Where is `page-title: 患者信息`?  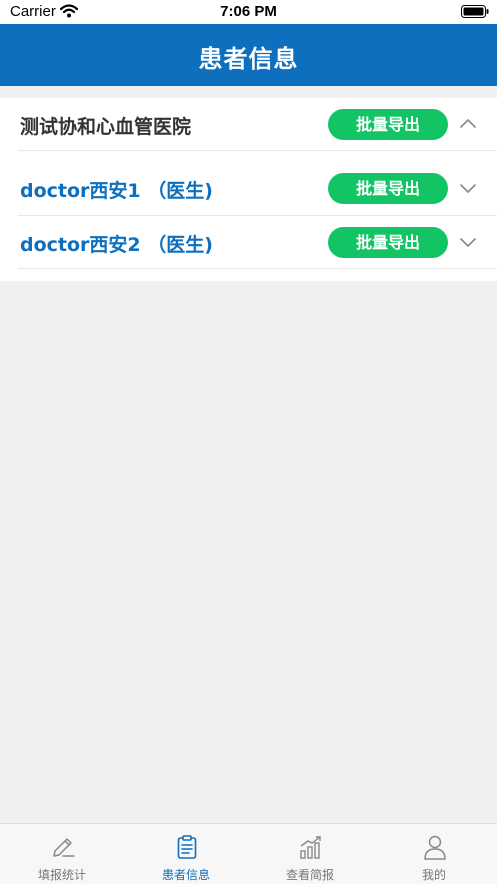
page-title: 患者信息 is located at coordinates (248, 59).